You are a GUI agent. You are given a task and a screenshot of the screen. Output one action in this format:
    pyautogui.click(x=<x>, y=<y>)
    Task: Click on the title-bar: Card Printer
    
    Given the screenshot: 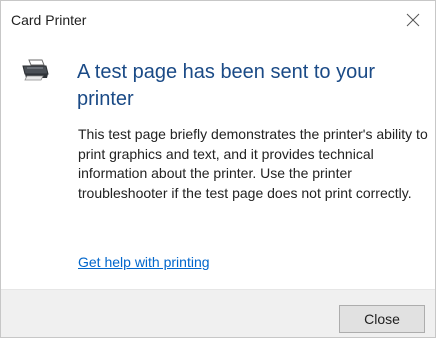 What is the action you would take?
    pyautogui.click(x=218, y=20)
    